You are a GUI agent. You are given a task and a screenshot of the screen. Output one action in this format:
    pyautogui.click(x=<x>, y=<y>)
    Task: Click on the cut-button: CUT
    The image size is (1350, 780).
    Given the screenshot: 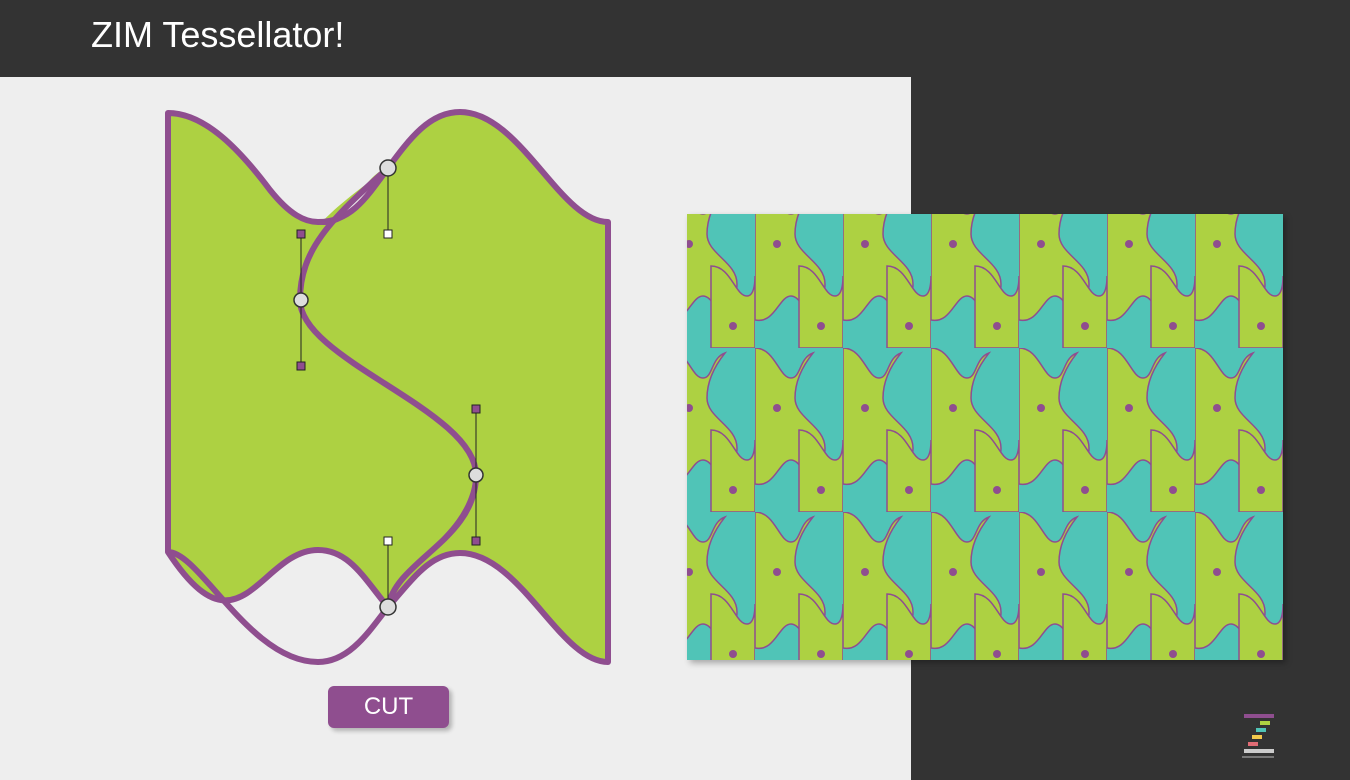 What is the action you would take?
    pyautogui.click(x=388, y=707)
    